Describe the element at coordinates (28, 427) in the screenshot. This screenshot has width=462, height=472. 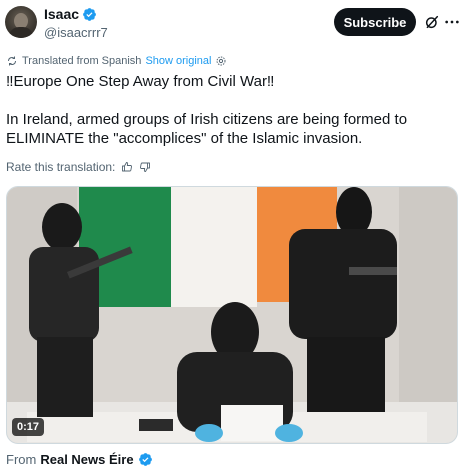
I see `video-duration: 0:17` at that location.